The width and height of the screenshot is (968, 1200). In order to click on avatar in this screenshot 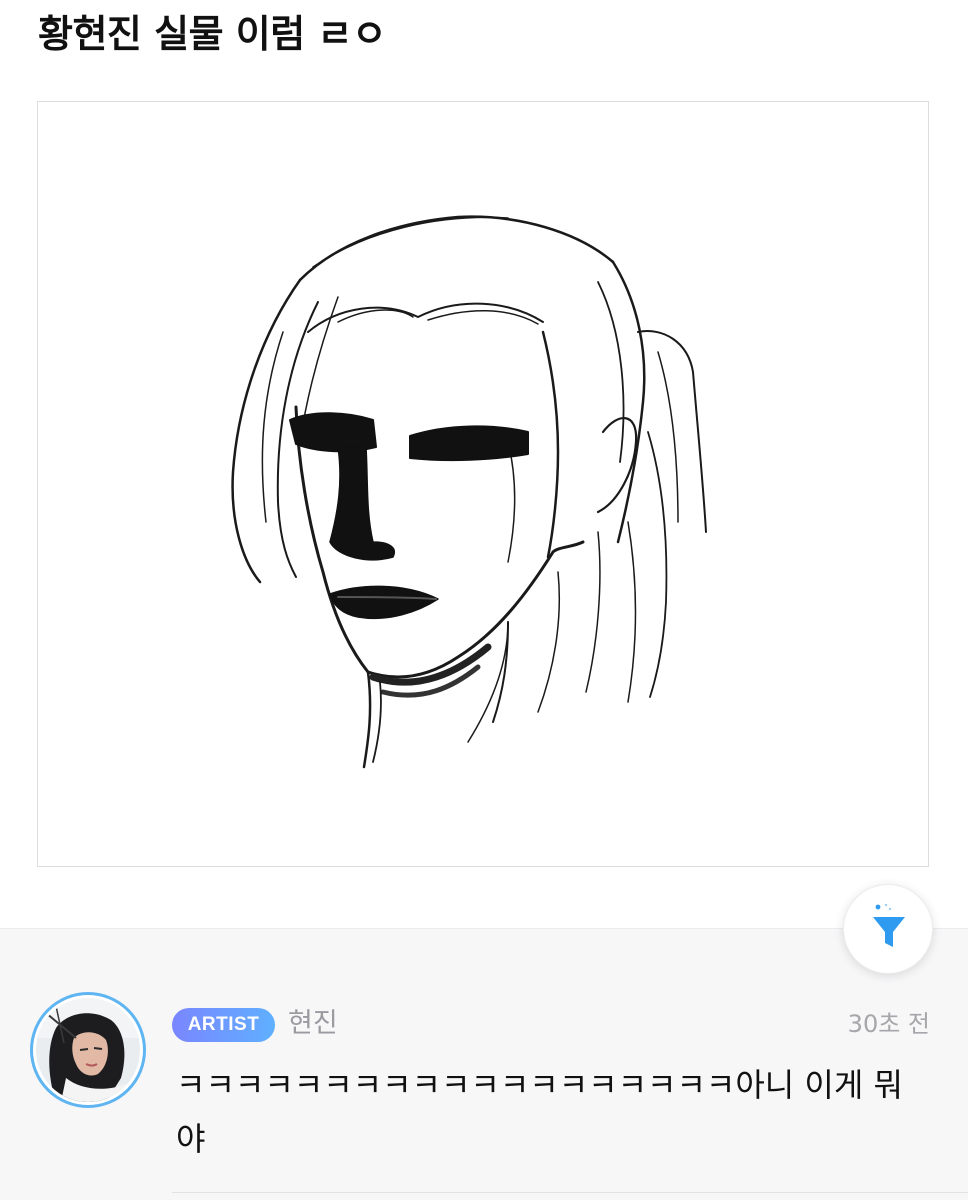, I will do `click(88, 1050)`.